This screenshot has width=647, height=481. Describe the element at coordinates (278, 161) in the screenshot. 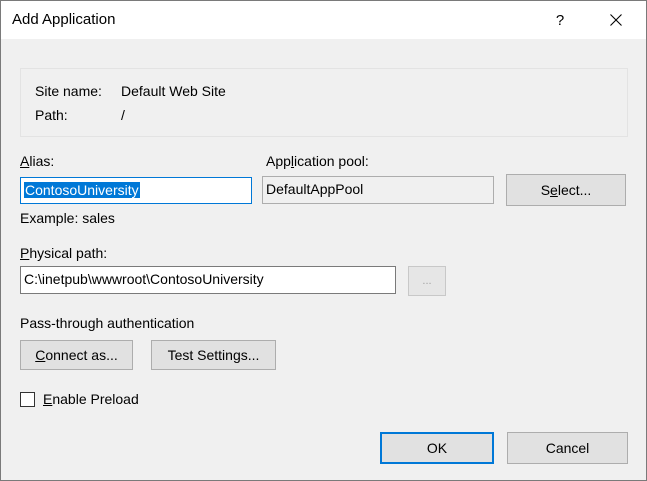

I see `app-pool-label-pre: App` at that location.